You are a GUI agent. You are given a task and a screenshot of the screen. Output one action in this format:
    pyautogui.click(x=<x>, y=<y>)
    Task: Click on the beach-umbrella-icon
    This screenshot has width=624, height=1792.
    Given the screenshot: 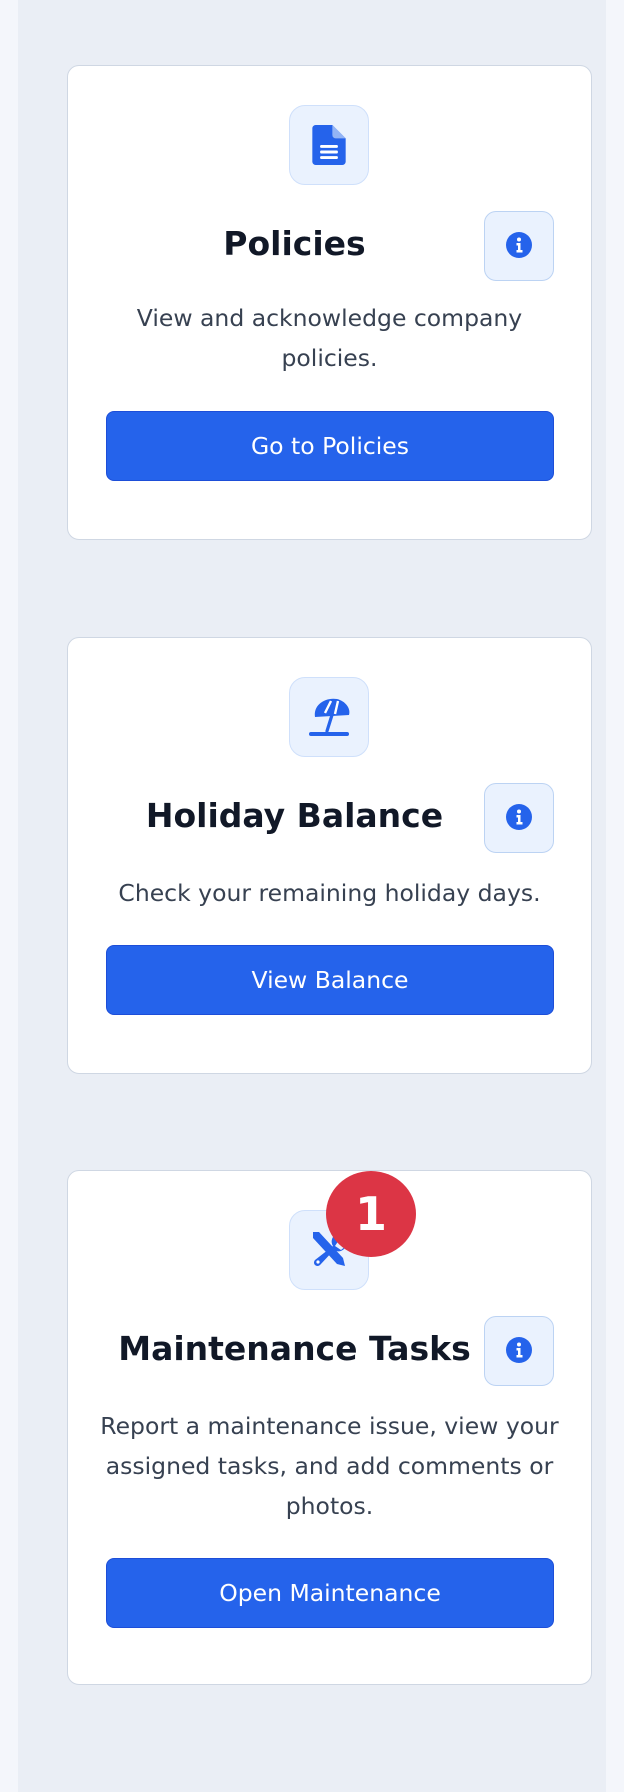 What is the action you would take?
    pyautogui.click(x=329, y=717)
    